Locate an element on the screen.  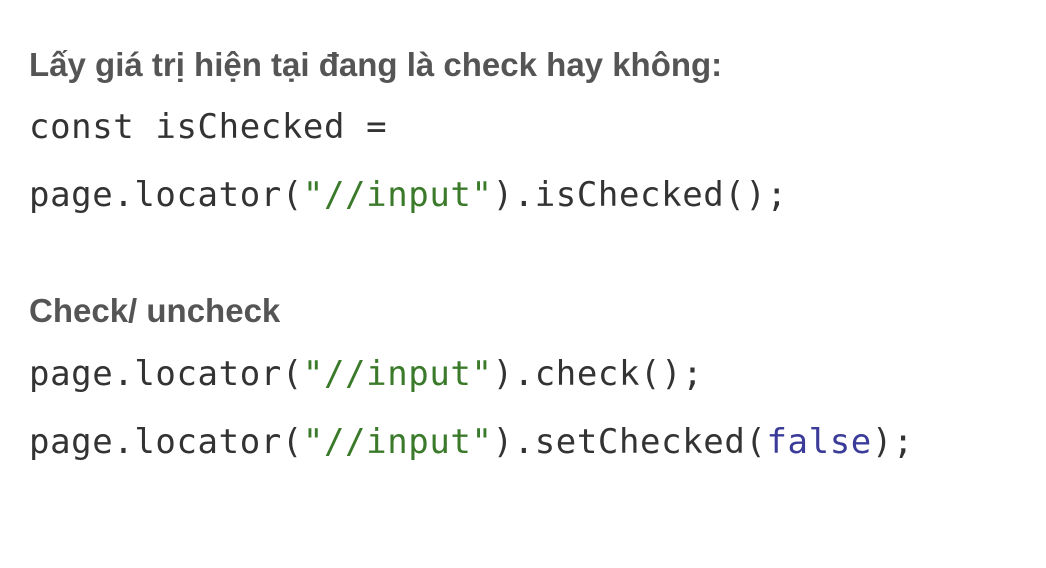
code-line-ischecked-call: page.locator("//input").isChecked(); is located at coordinates (408, 195).